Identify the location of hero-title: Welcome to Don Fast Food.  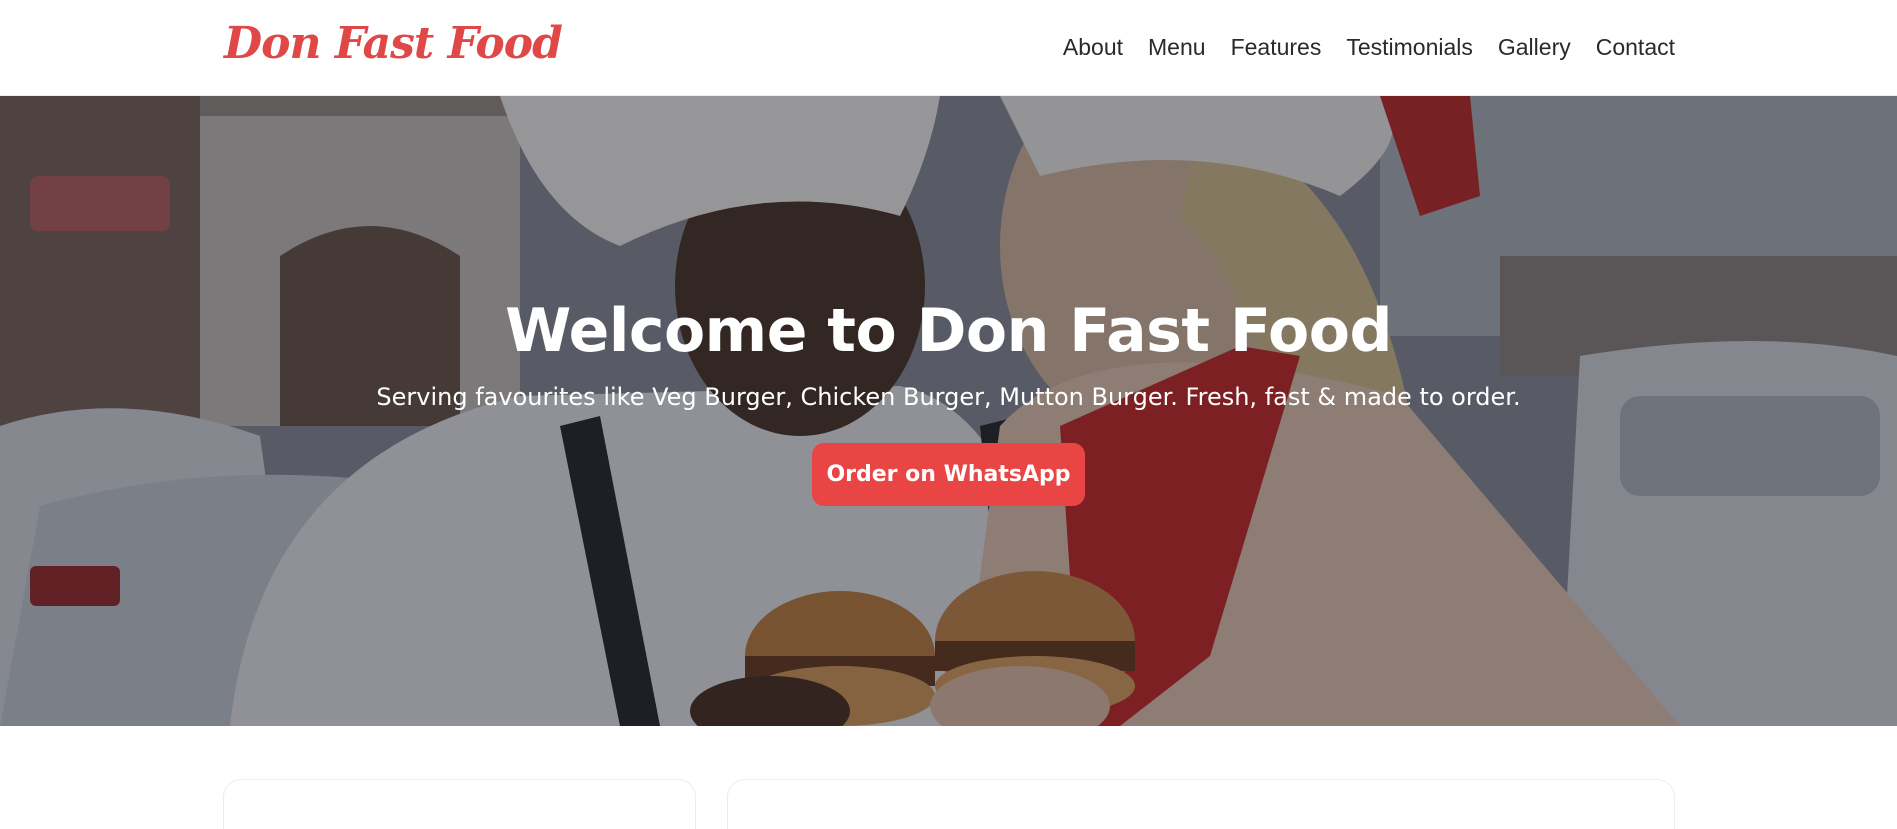
(948, 331).